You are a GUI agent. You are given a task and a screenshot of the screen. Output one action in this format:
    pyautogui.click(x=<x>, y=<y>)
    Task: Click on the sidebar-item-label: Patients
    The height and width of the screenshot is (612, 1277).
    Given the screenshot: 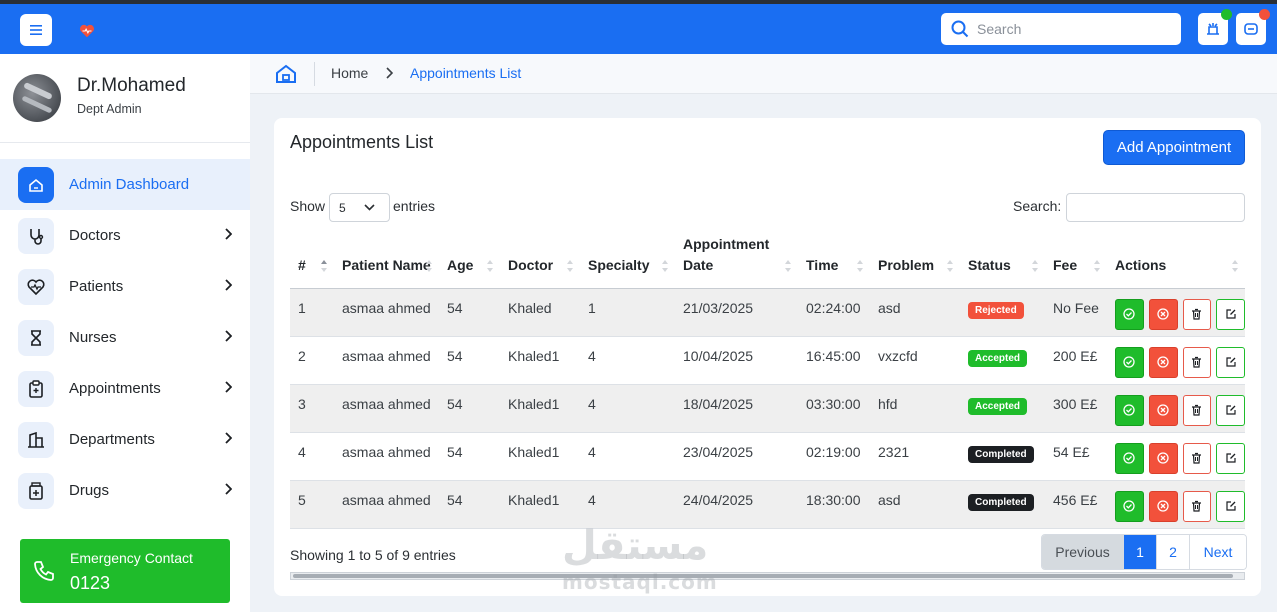 What is the action you would take?
    pyautogui.click(x=96, y=286)
    